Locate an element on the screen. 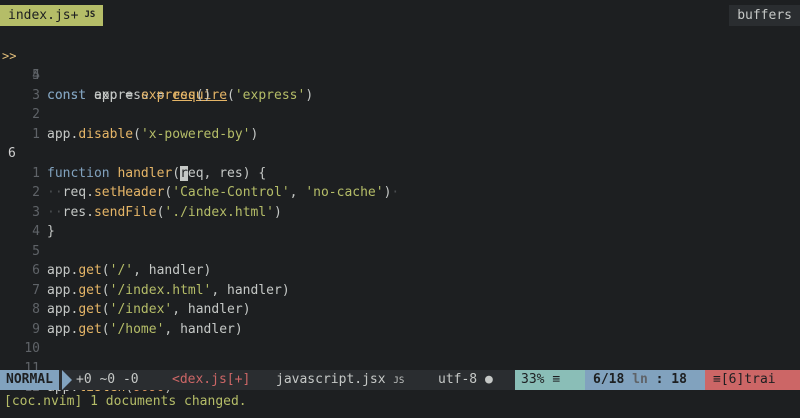 The width and height of the screenshot is (800, 418). code-line: 11 app.listen(9090) is located at coordinates (400, 367).